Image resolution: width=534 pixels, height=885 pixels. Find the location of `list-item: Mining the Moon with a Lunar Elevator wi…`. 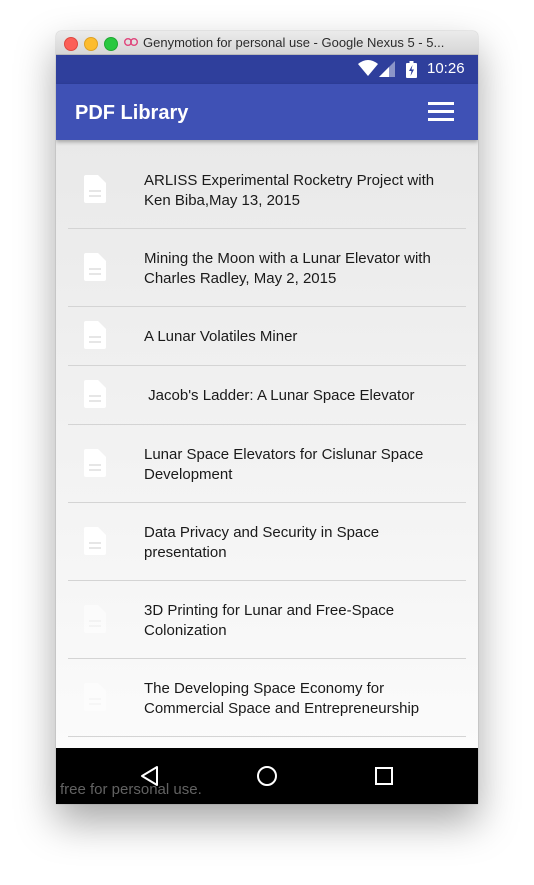

list-item: Mining the Moon with a Lunar Elevator wi… is located at coordinates (267, 268).